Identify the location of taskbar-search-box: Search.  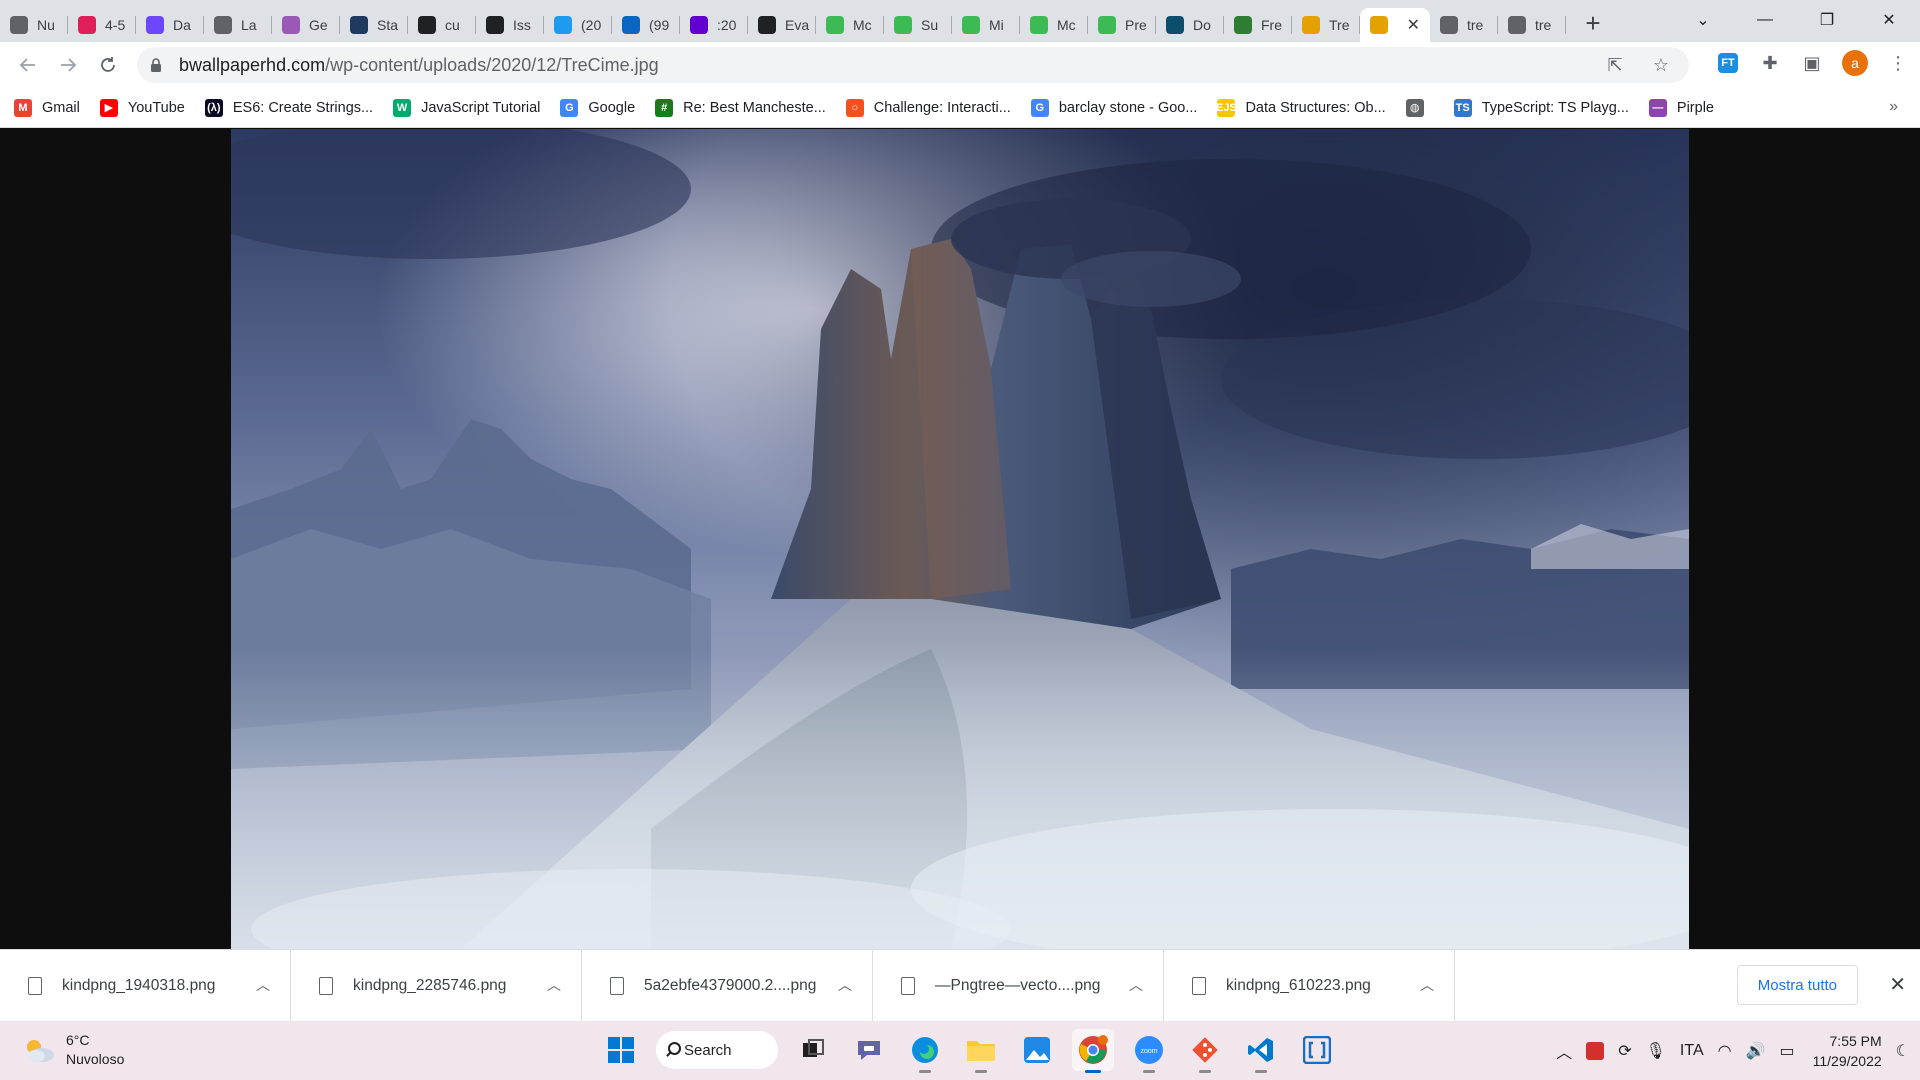
(717, 1050).